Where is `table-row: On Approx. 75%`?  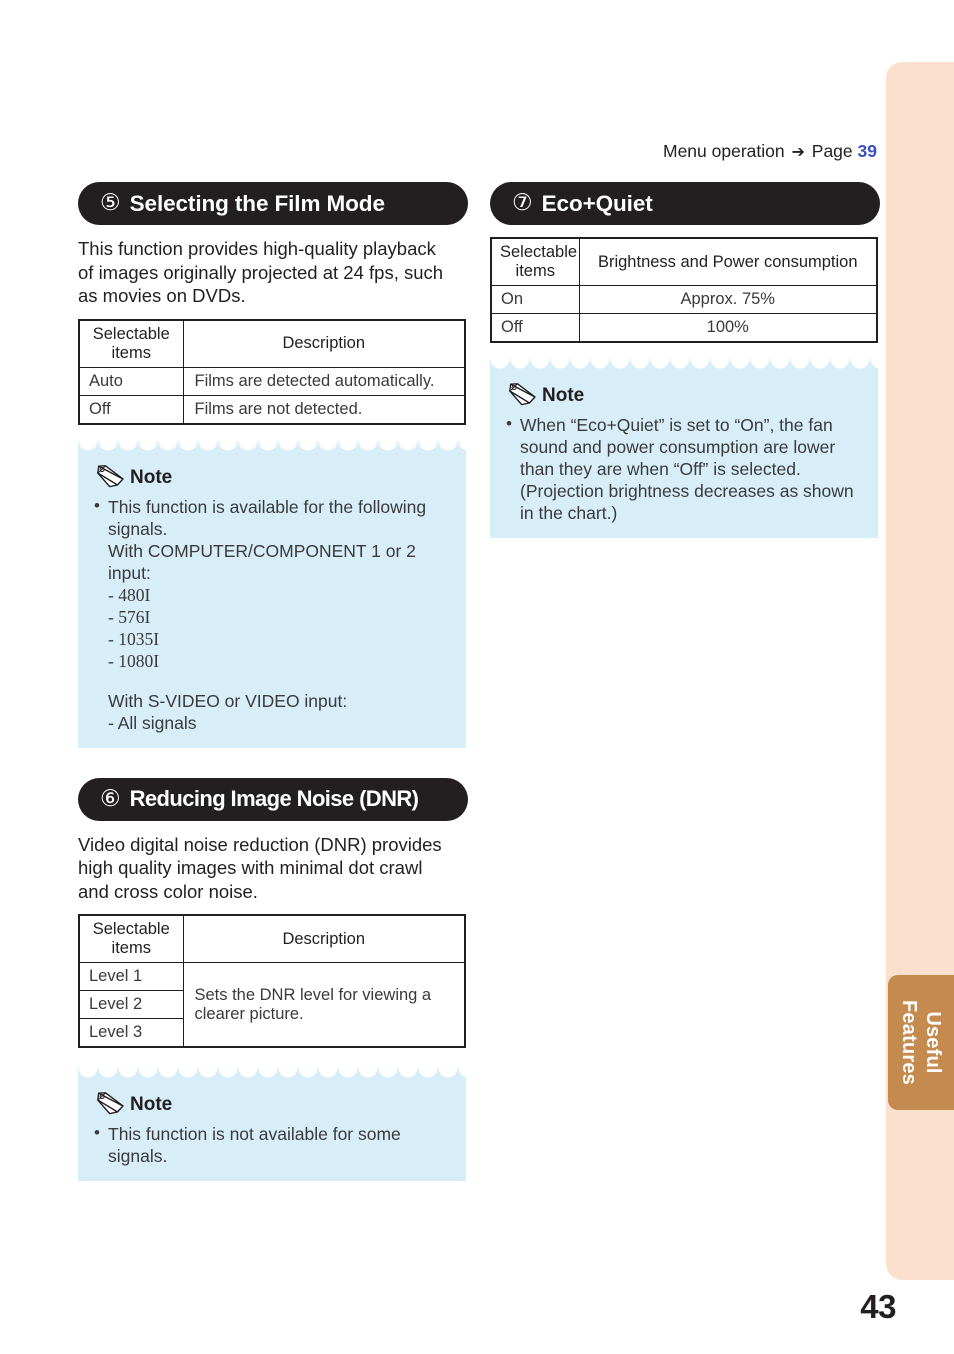
table-row: On Approx. 75% is located at coordinates (684, 299).